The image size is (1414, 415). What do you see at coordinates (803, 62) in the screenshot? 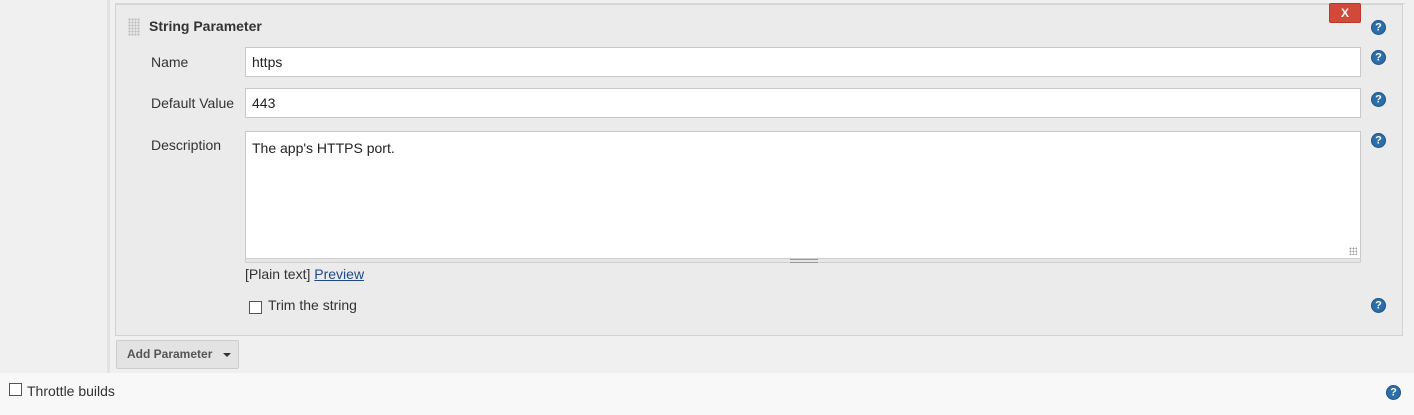
I see `name-field` at bounding box center [803, 62].